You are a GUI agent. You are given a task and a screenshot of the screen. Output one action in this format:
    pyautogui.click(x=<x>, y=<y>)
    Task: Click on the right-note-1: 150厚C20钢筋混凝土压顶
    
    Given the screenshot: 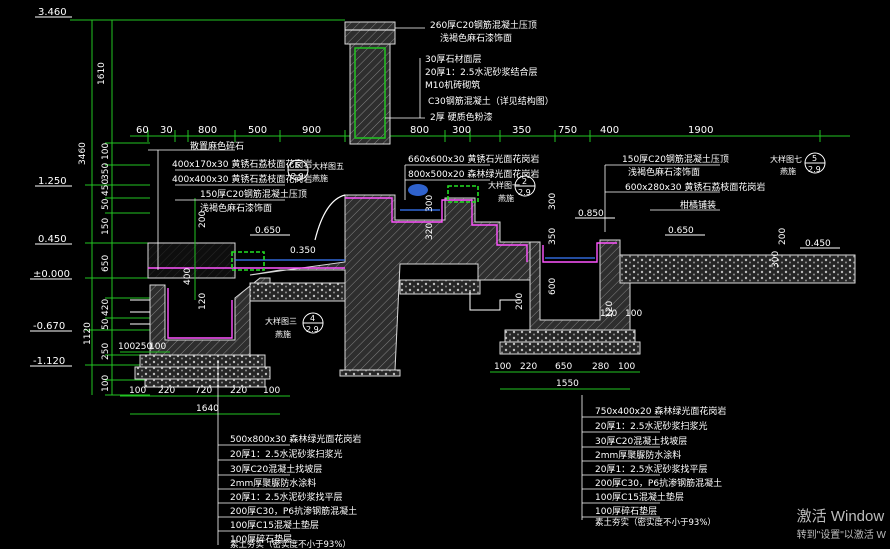 What is the action you would take?
    pyautogui.click(x=675, y=159)
    